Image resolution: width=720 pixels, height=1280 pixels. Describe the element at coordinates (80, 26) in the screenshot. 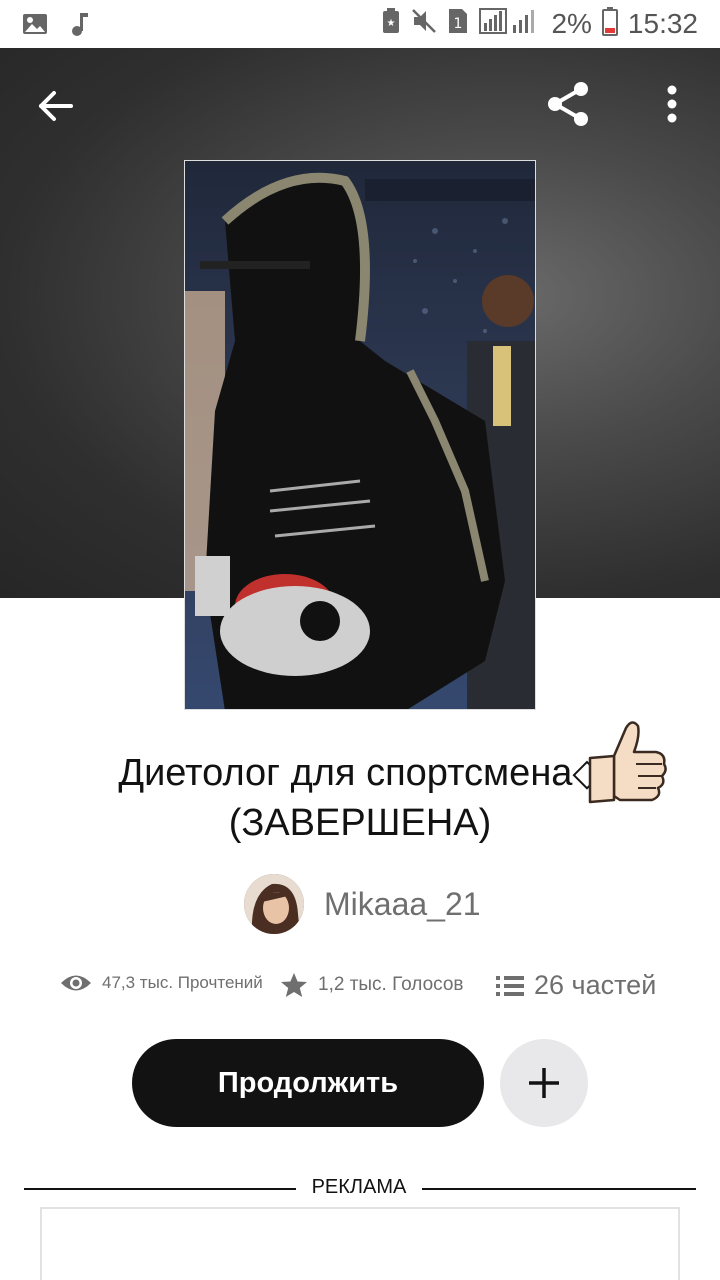

I see `music-note-icon` at that location.